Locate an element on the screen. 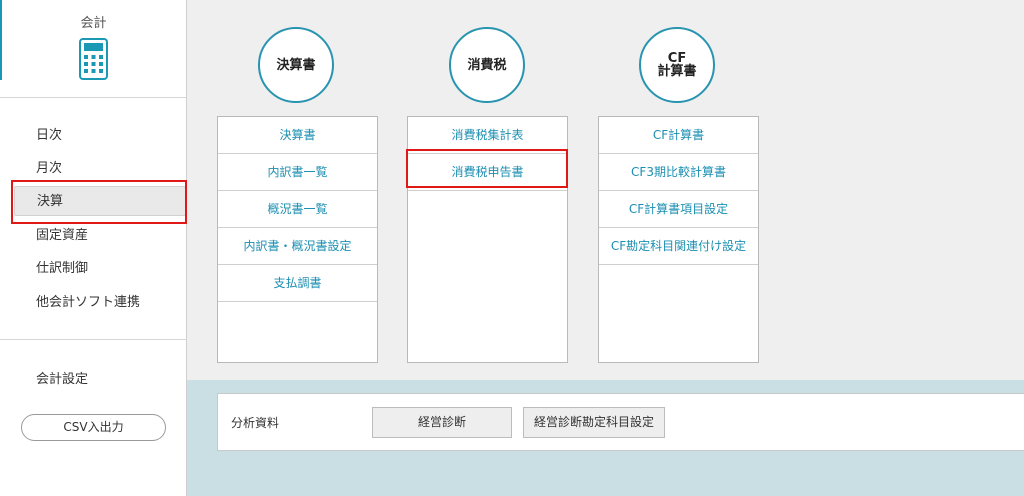 This screenshot has width=1024, height=496. sidebar-item-journal-control: 仕訳制御 is located at coordinates (100, 269).